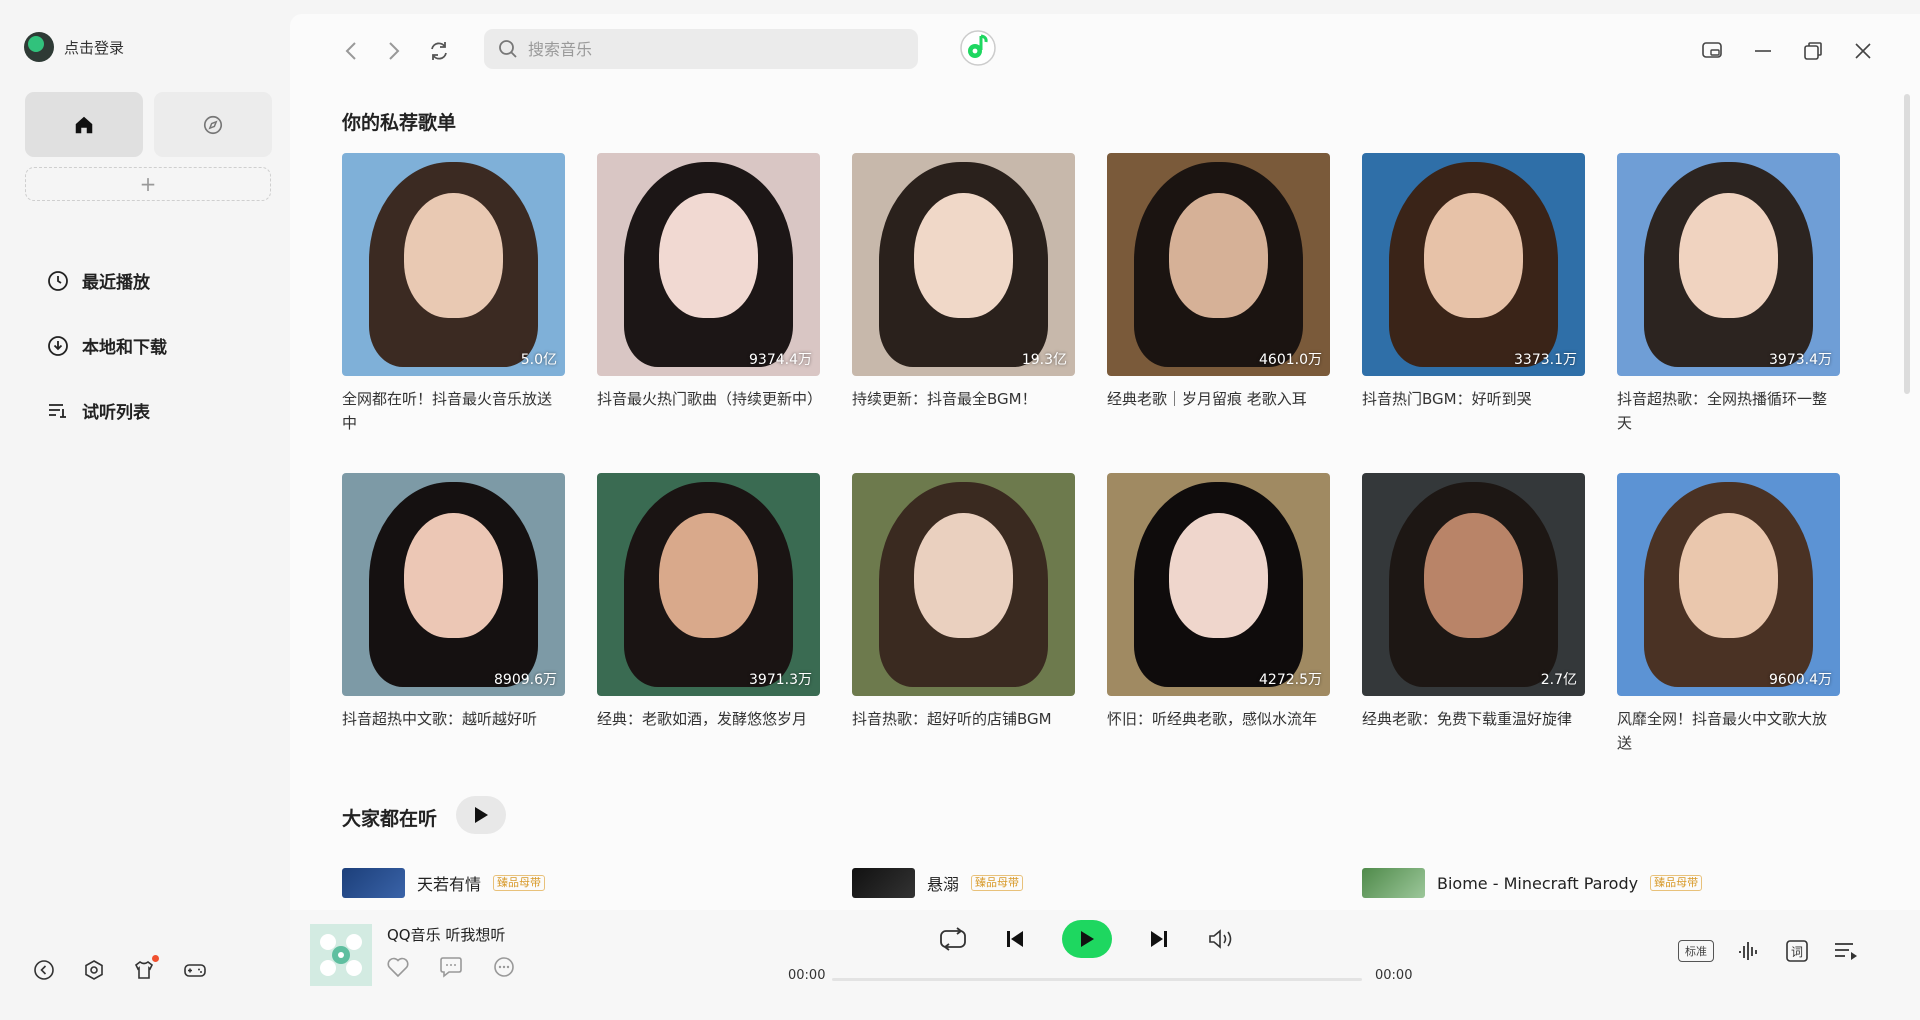 The width and height of the screenshot is (1920, 1020). I want to click on forward-button, so click(394, 51).